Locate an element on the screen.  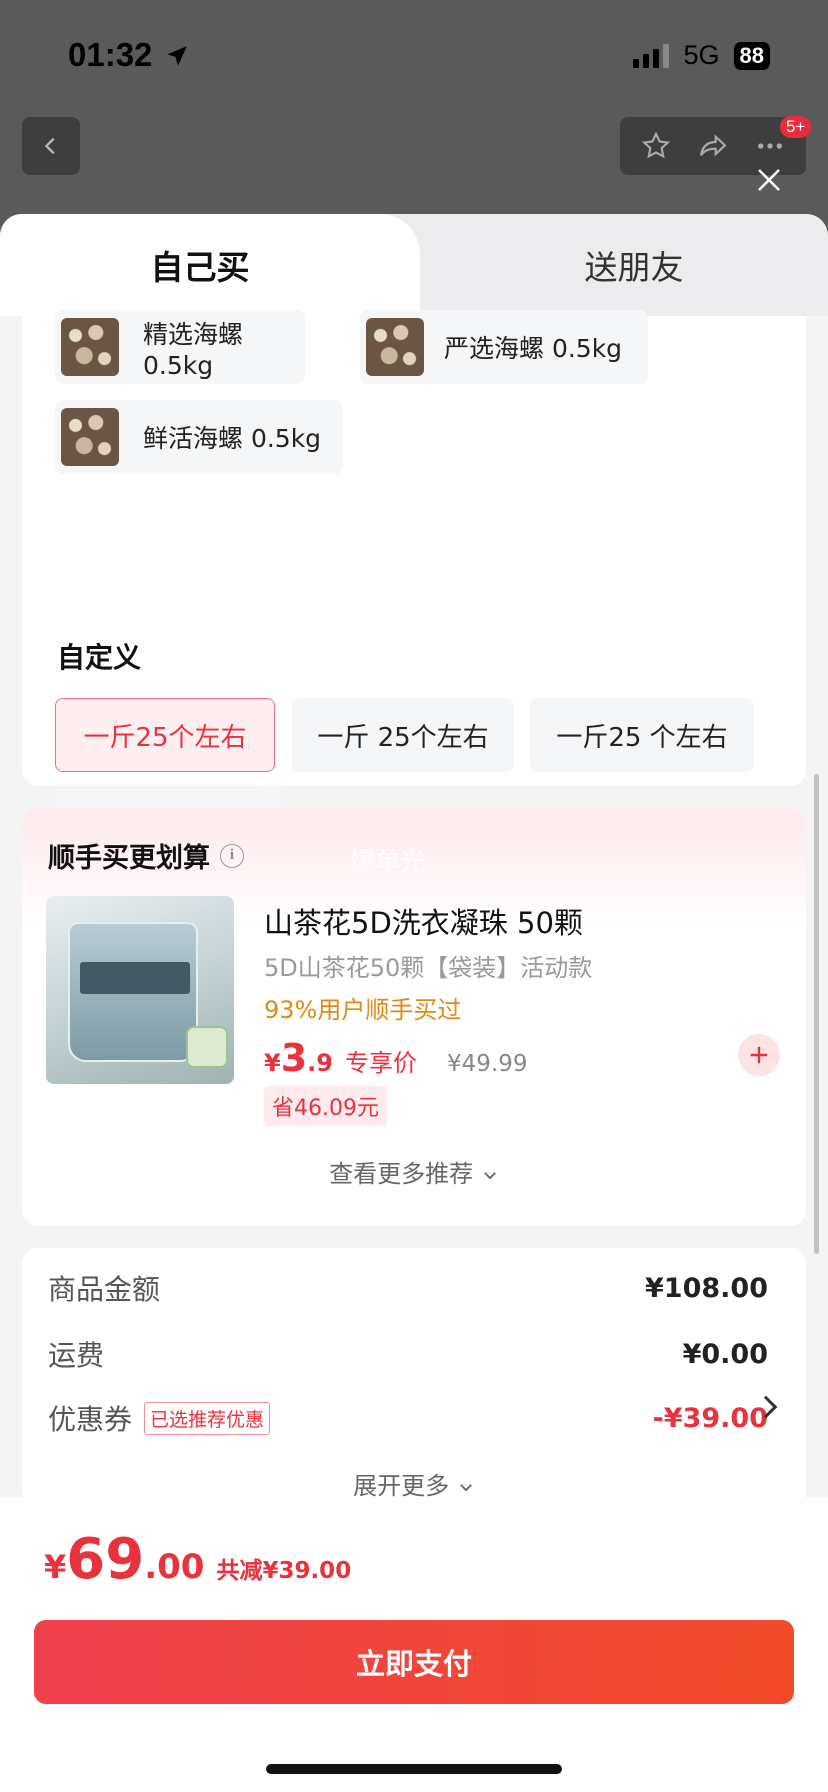
original-price: ¥49.99 is located at coordinates (487, 1064).